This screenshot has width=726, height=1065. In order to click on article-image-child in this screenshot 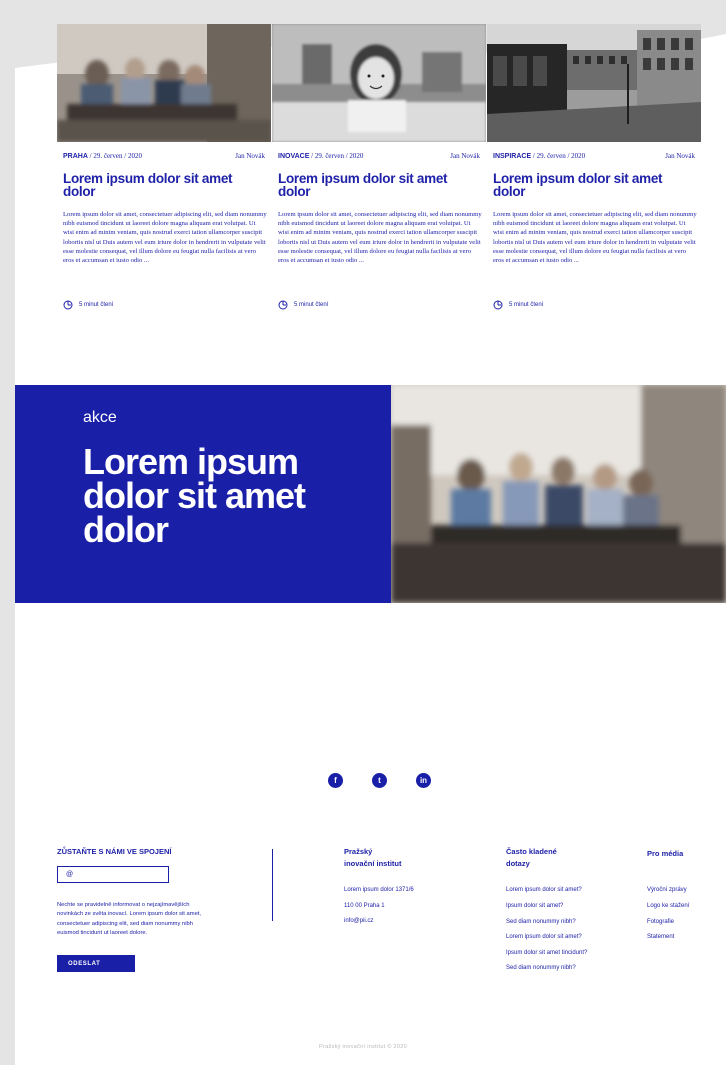, I will do `click(379, 83)`.